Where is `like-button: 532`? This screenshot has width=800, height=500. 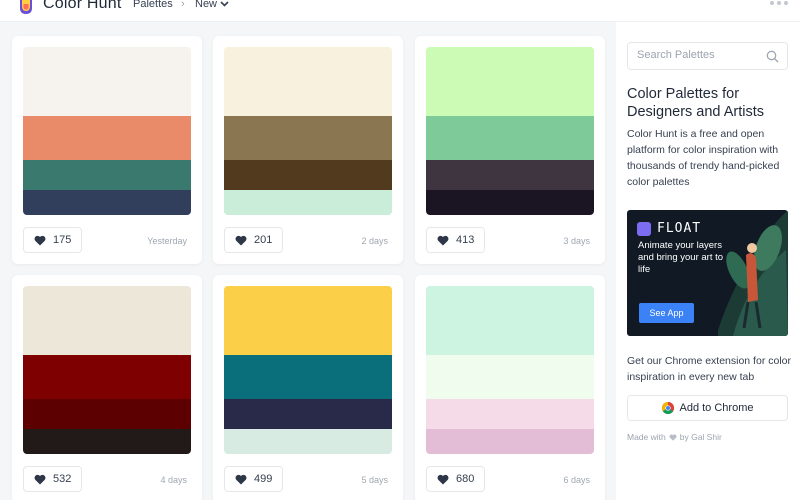 like-button: 532 is located at coordinates (53, 479).